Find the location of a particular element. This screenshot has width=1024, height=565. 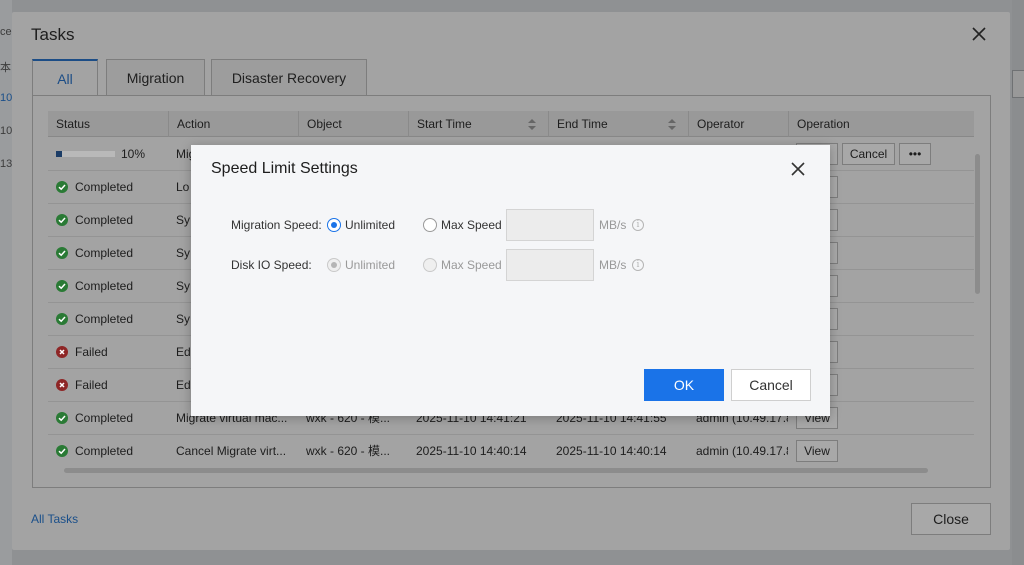

horizontal-scrollbar is located at coordinates (496, 470).